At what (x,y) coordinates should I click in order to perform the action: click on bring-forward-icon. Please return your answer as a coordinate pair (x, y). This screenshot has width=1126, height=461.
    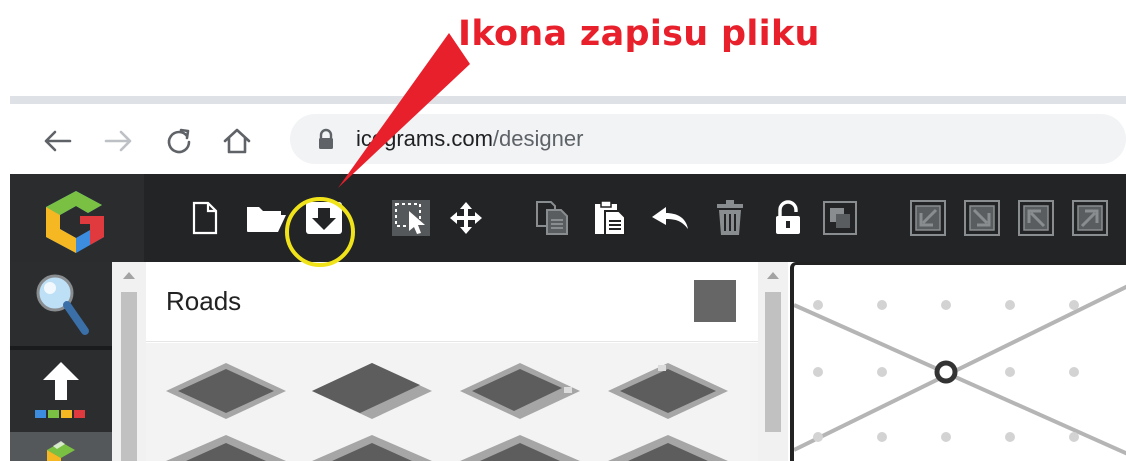
    Looking at the image, I should click on (1036, 218).